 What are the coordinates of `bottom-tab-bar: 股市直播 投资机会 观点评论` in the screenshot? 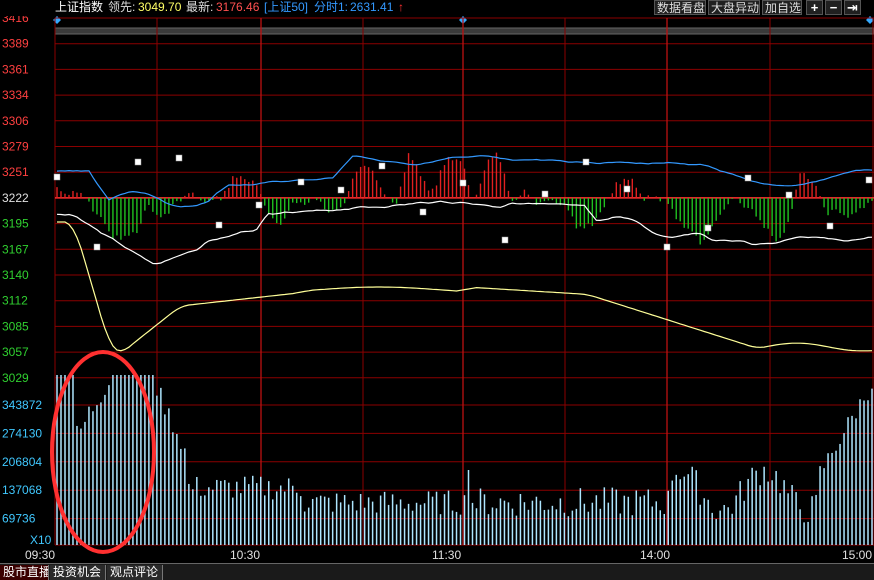 It's located at (437, 571).